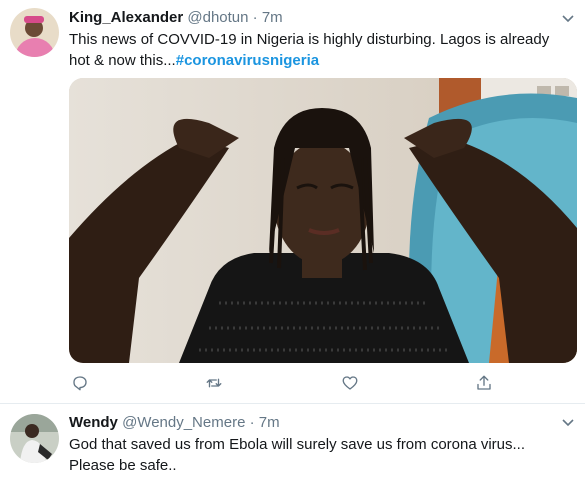 Image resolution: width=585 pixels, height=490 pixels. I want to click on reply-icon, so click(80, 383).